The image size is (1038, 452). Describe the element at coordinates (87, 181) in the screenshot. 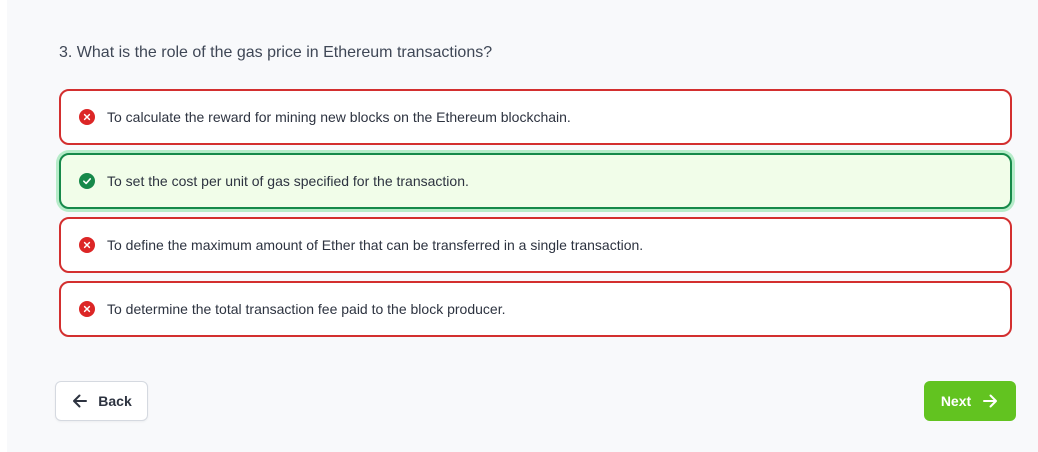

I see `check-circle-icon` at that location.